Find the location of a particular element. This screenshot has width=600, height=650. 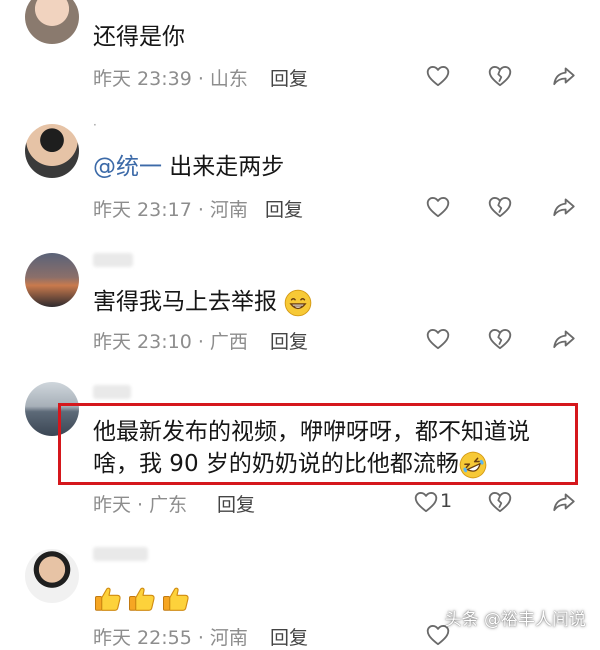

like-count: 1 is located at coordinates (446, 501).